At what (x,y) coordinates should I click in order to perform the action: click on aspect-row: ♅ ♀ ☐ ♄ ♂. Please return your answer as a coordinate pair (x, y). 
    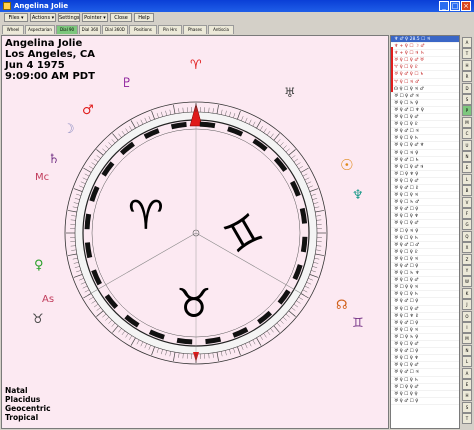
    Looking at the image, I should click on (425, 203).